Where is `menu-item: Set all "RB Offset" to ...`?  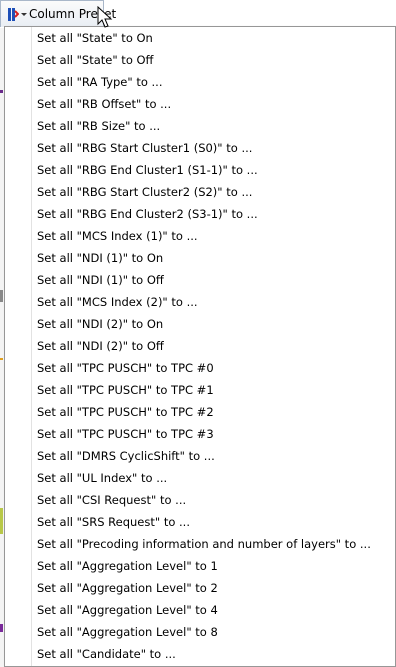 menu-item: Set all "RB Offset" to ... is located at coordinates (200, 104).